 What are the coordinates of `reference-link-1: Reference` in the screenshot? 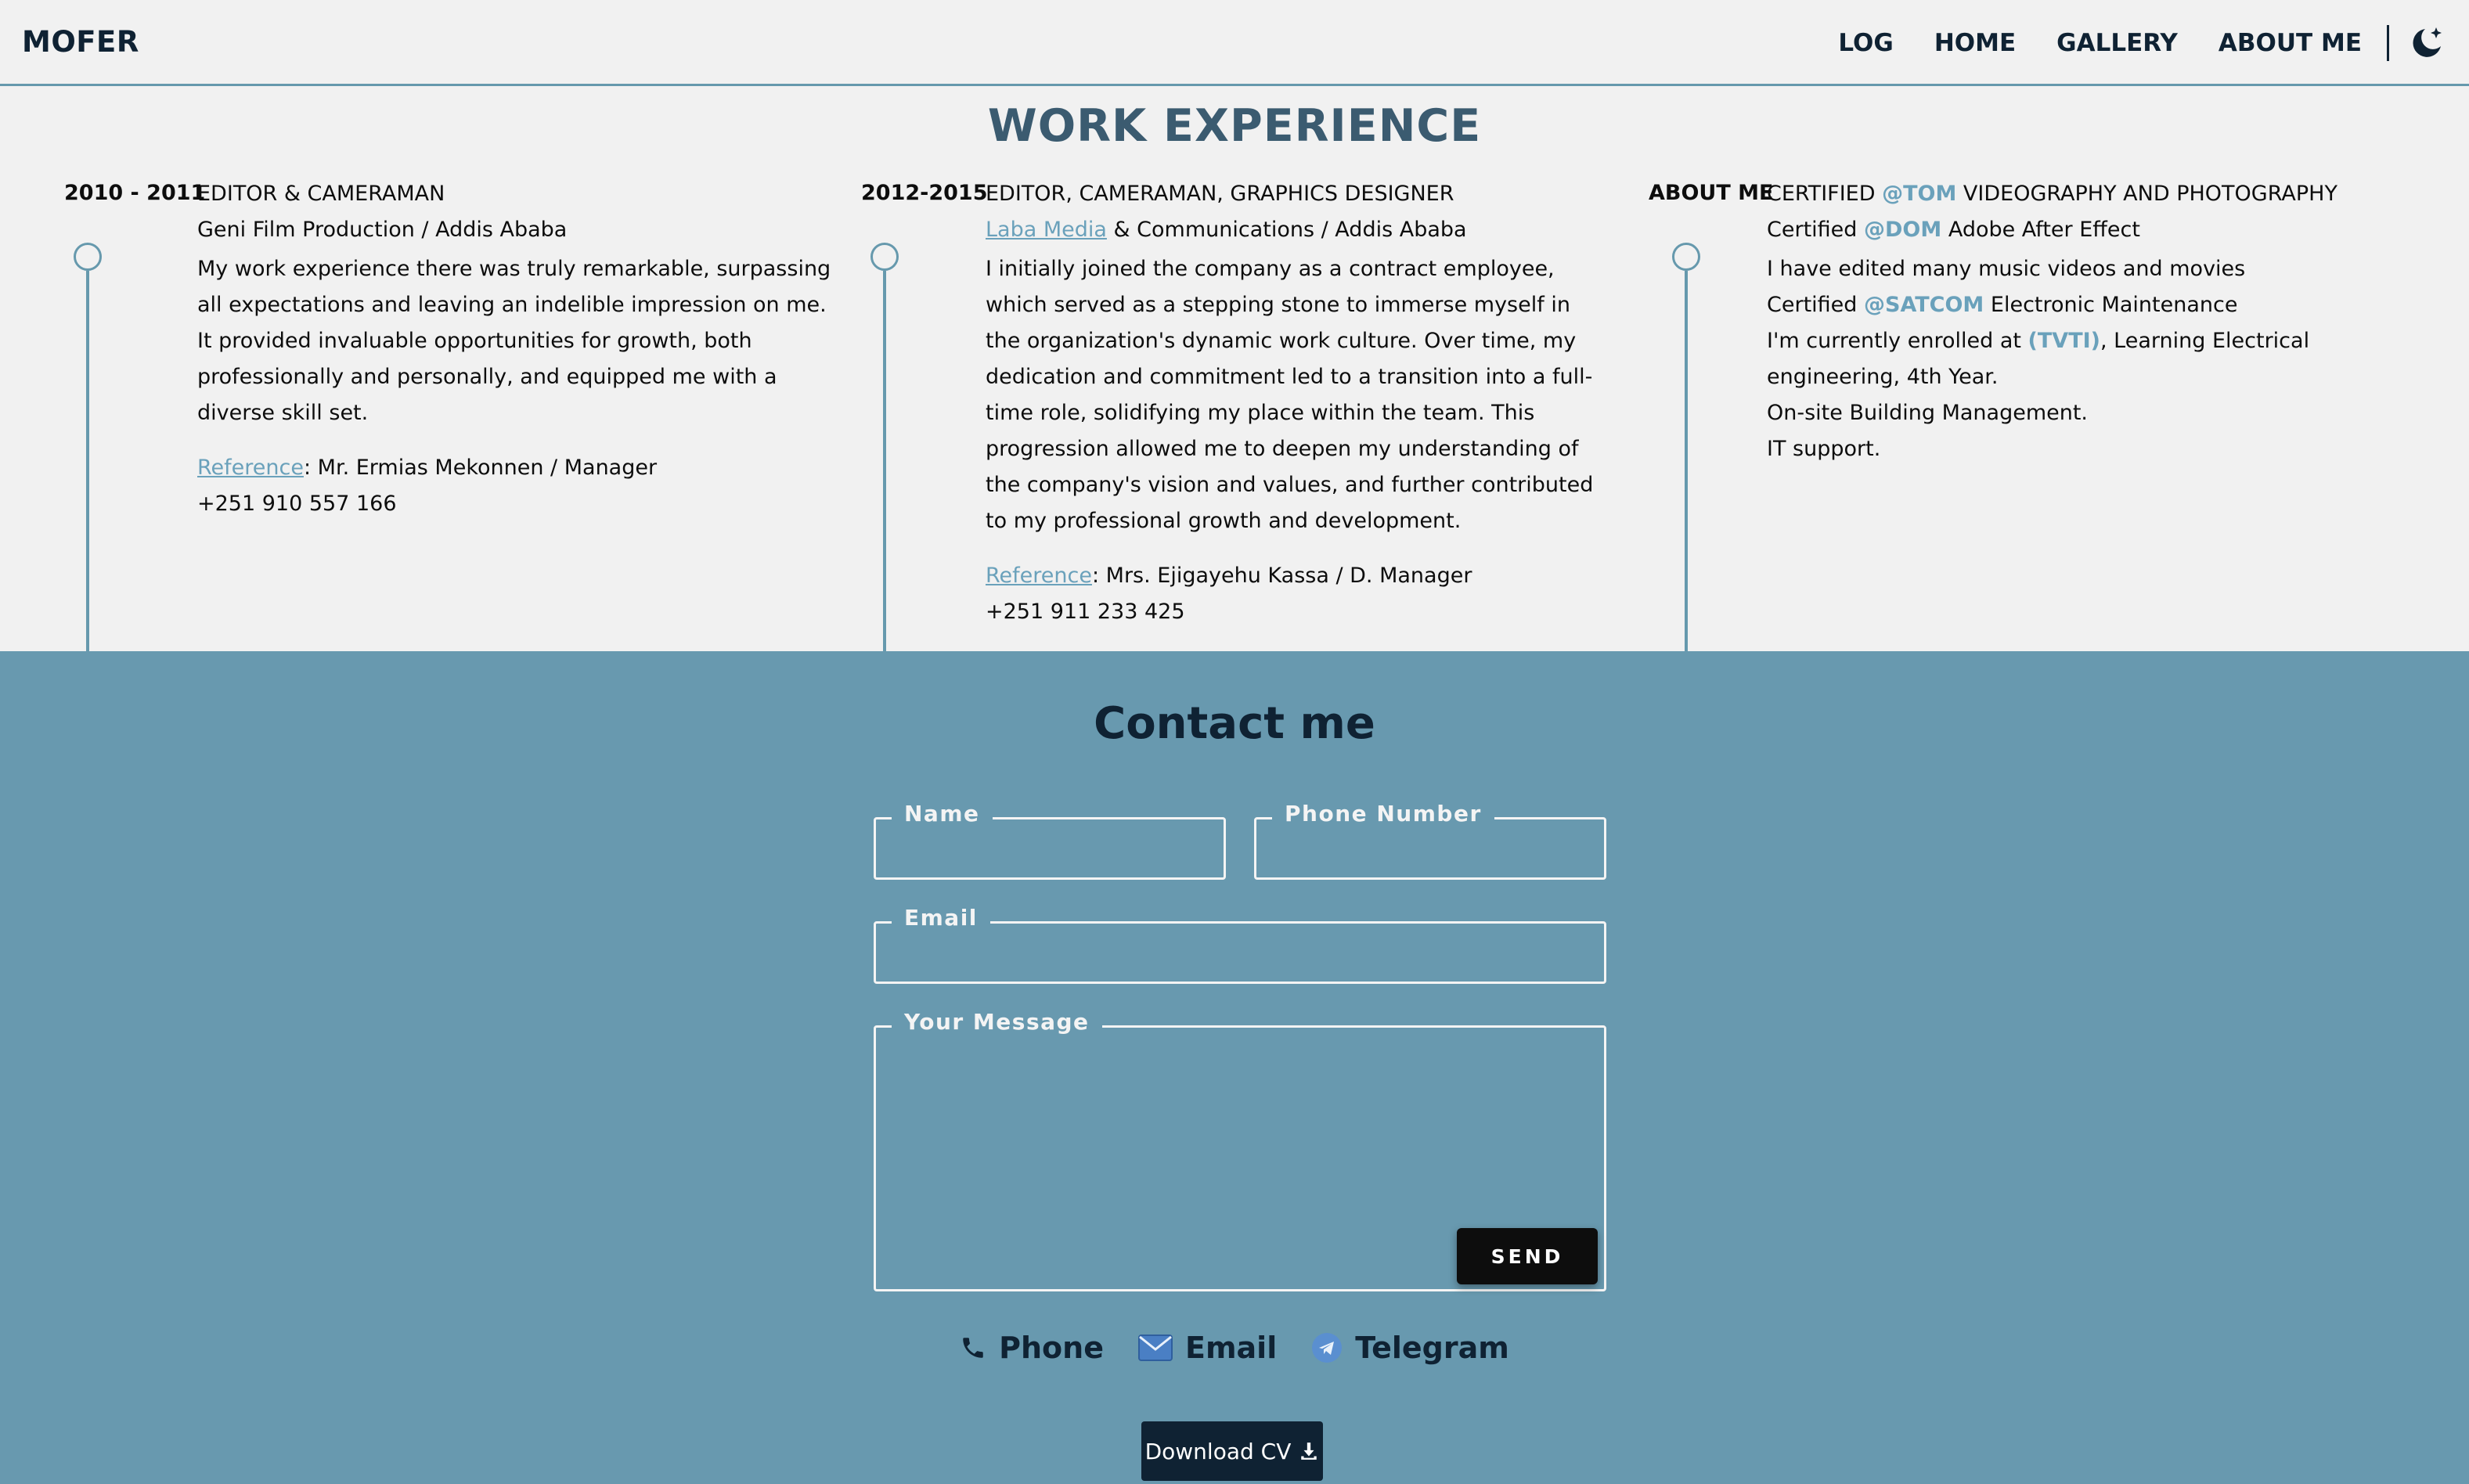 It's located at (251, 468).